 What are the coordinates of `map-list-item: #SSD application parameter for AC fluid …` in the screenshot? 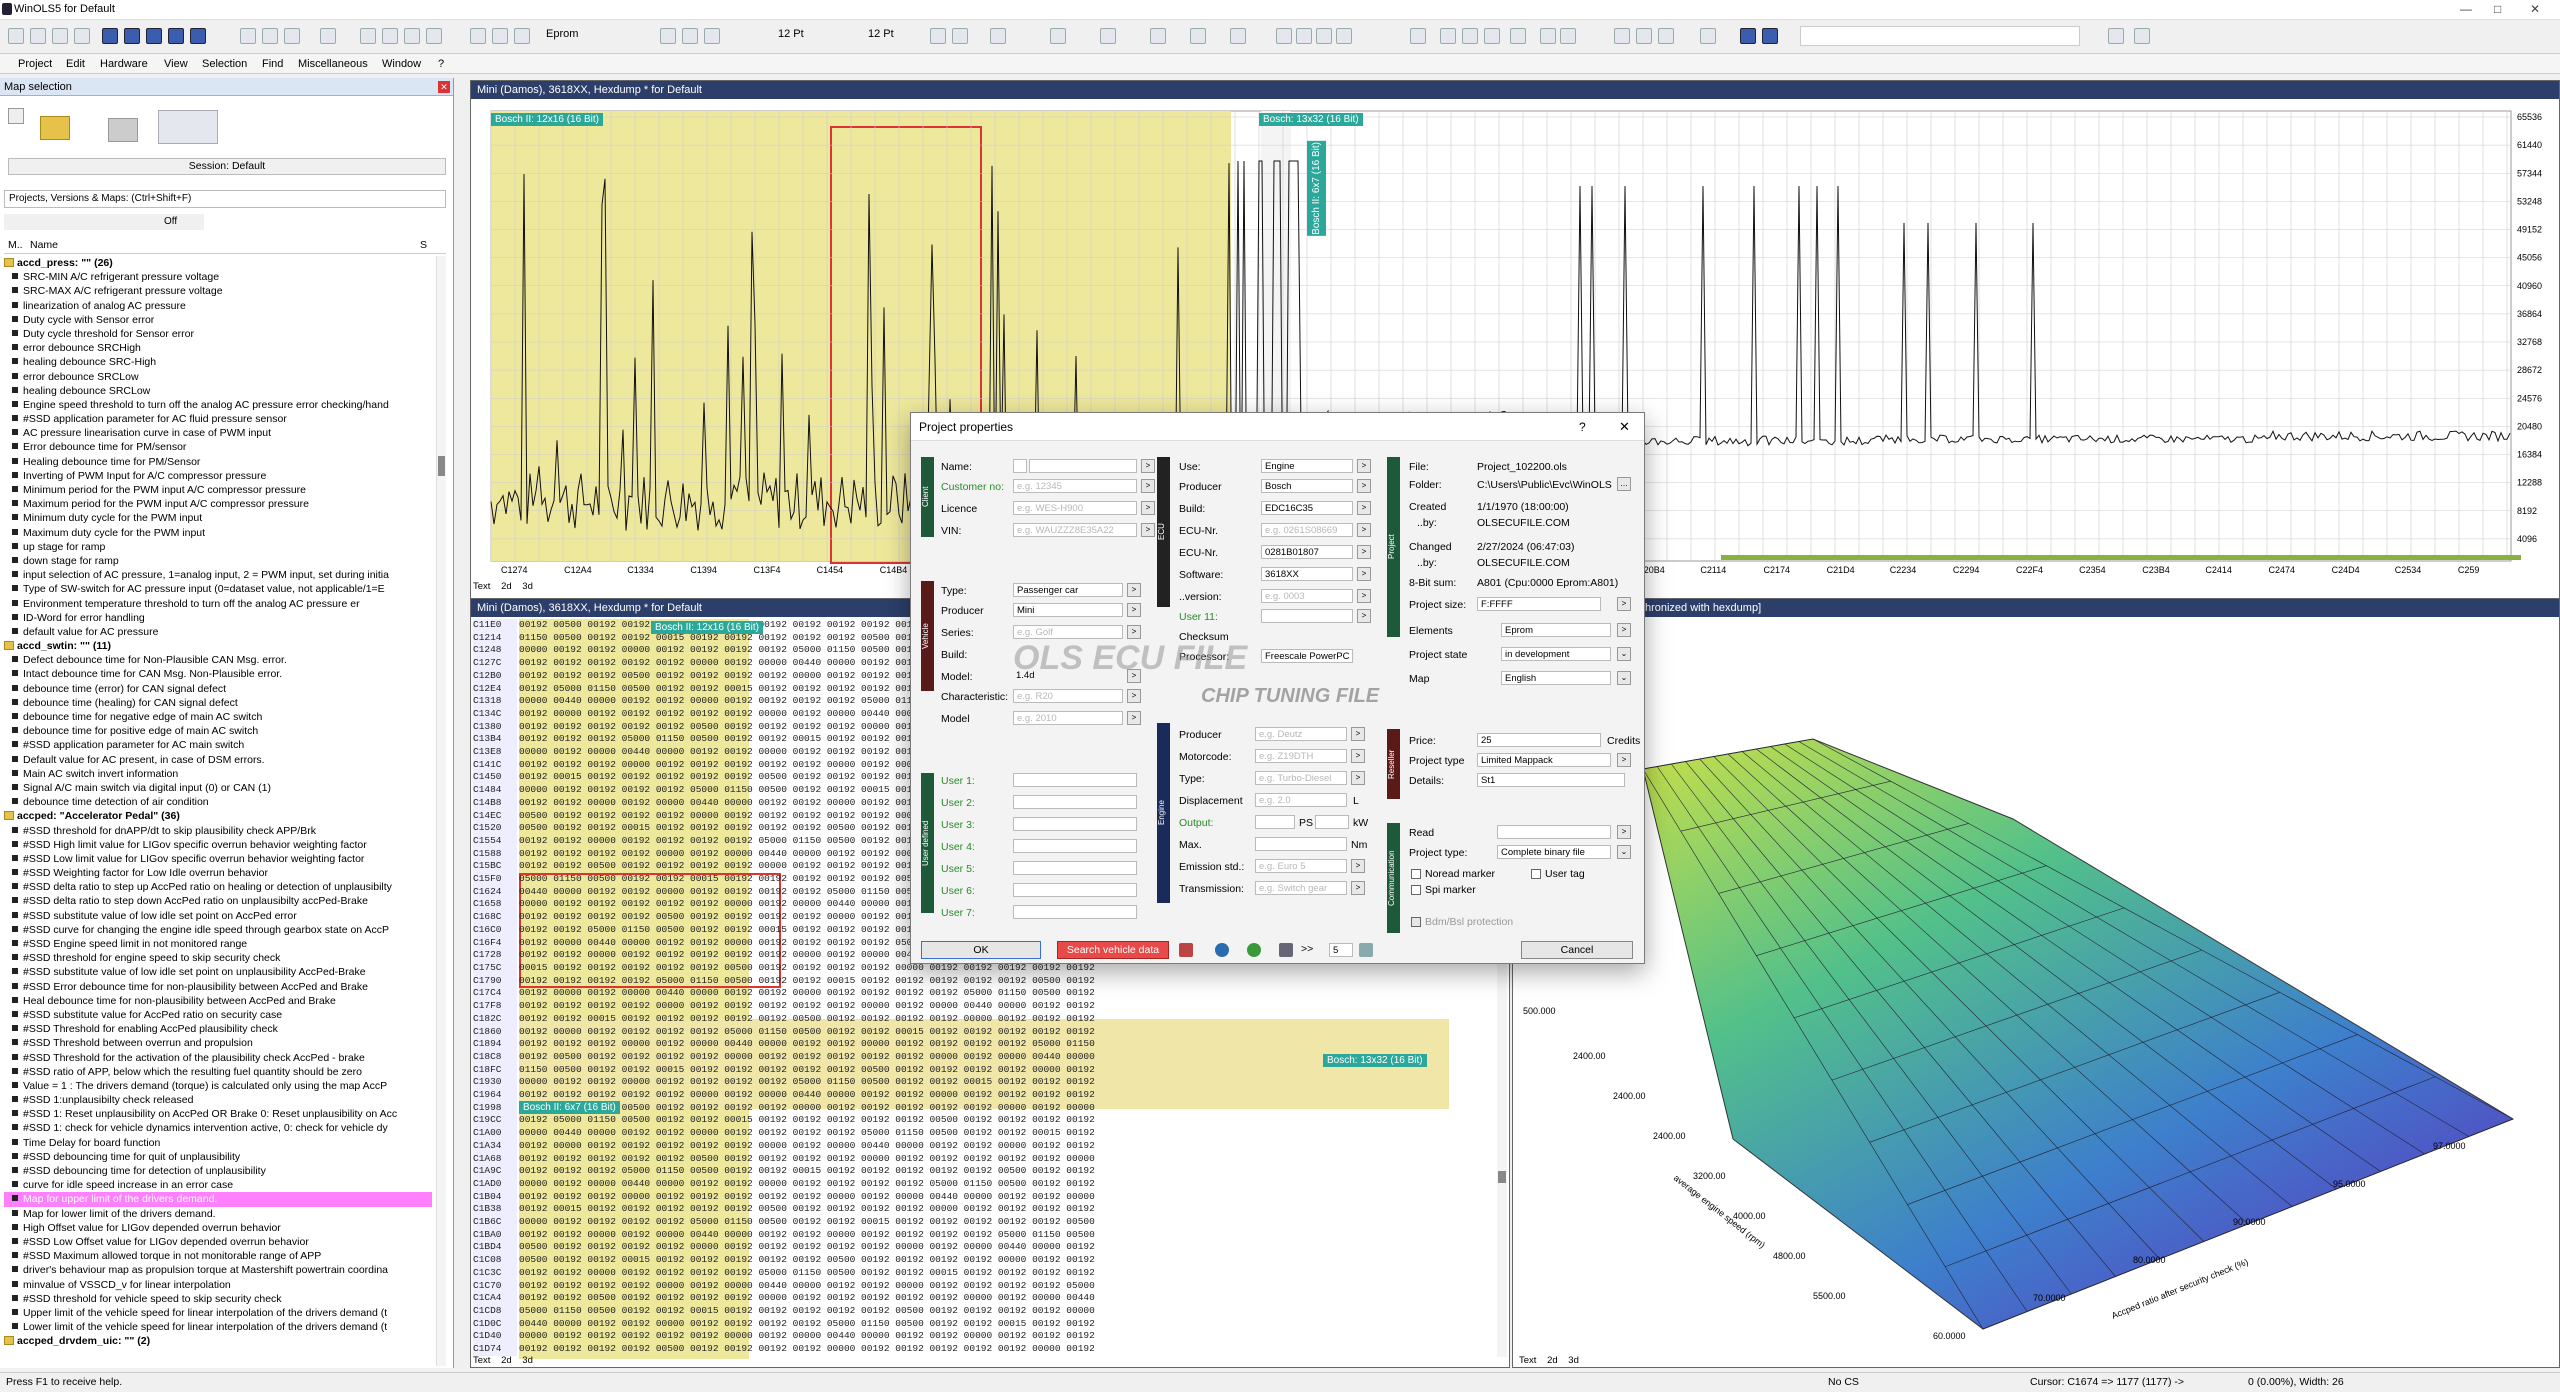 It's located at (218, 419).